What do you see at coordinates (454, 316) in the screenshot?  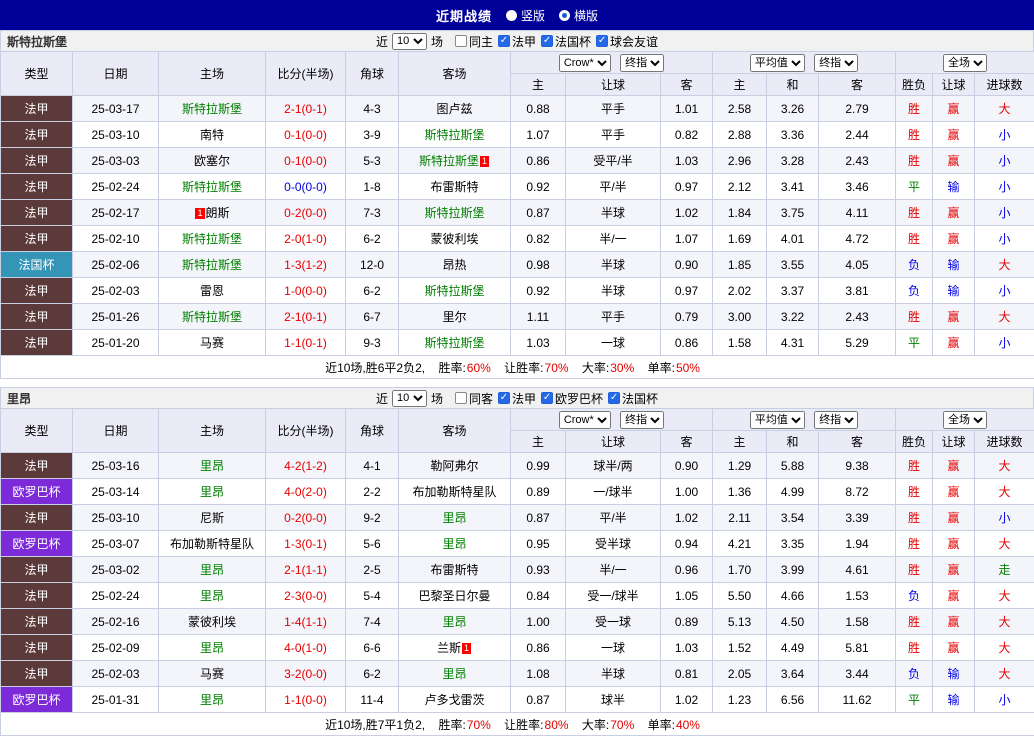 I see `away-team-cell: 里尔` at bounding box center [454, 316].